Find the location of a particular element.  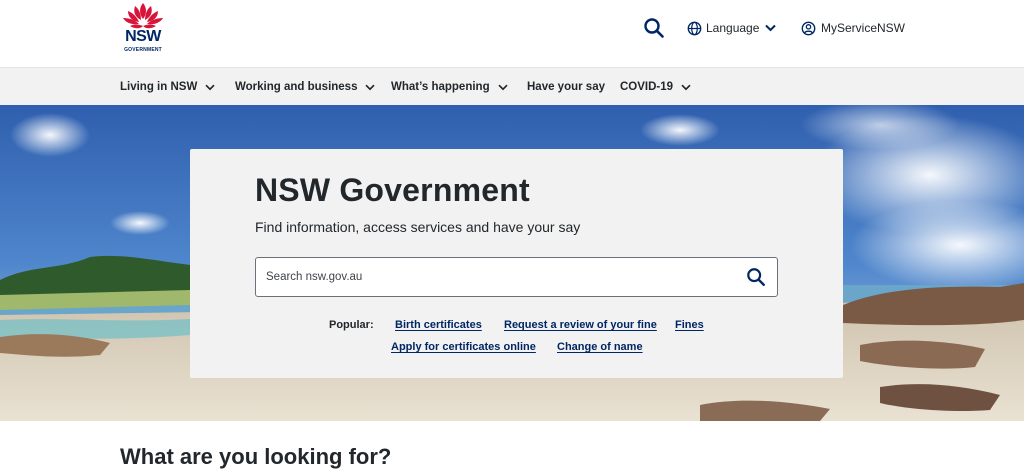

language-selector: Language is located at coordinates (732, 28).